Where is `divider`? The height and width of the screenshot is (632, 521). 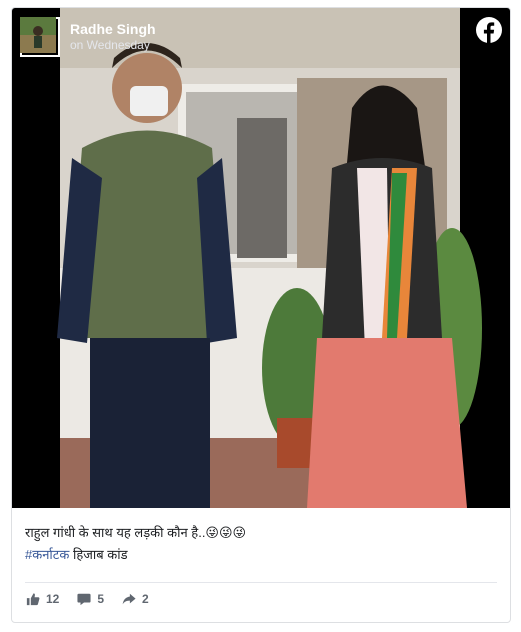 divider is located at coordinates (261, 582).